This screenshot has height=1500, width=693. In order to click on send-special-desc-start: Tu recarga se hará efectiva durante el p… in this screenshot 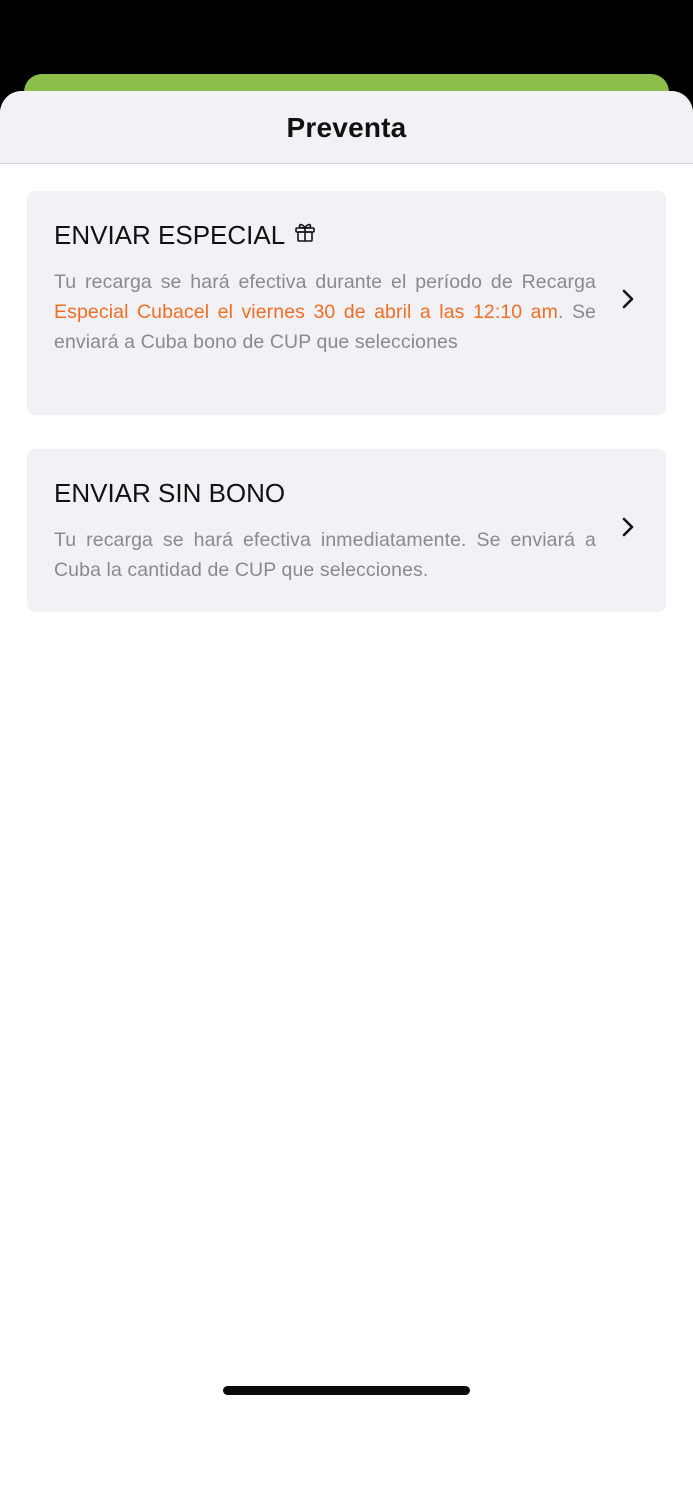, I will do `click(325, 282)`.